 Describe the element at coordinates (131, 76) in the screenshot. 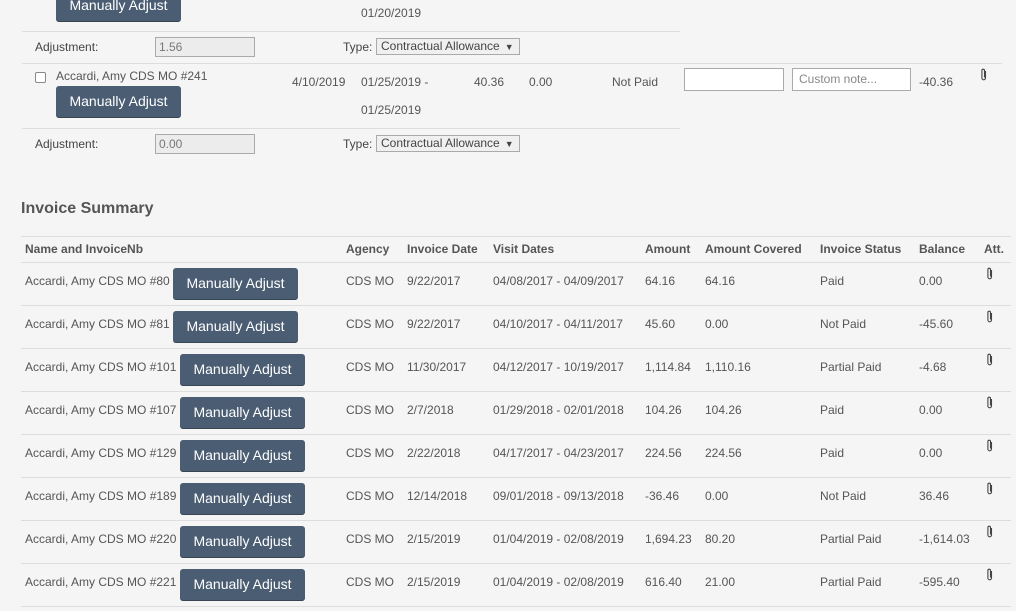

I see `invoice-link: Accardi, Amy CDS MO #241` at that location.